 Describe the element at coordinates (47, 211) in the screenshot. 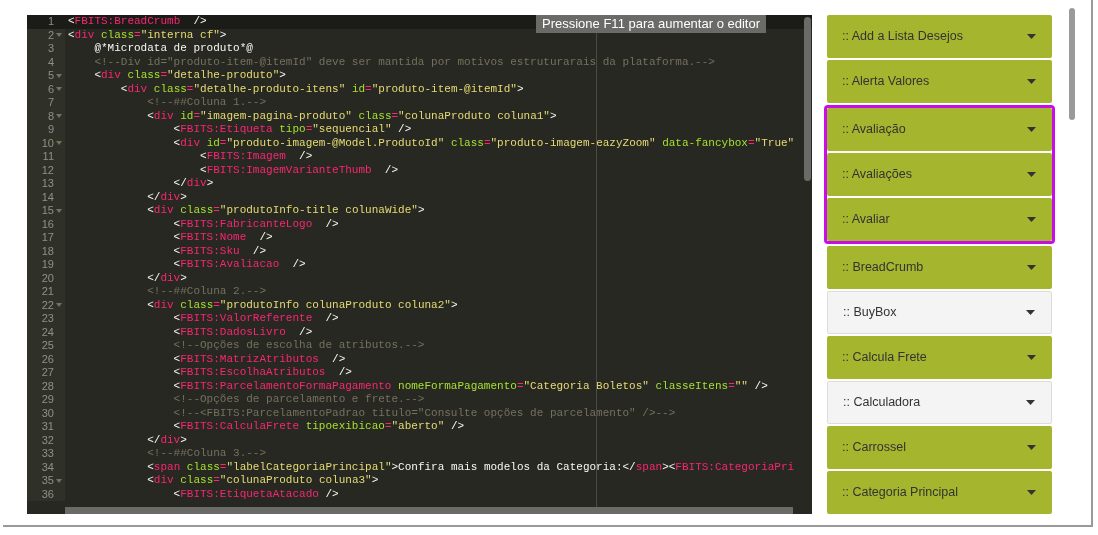

I see `line-number: 15` at that location.